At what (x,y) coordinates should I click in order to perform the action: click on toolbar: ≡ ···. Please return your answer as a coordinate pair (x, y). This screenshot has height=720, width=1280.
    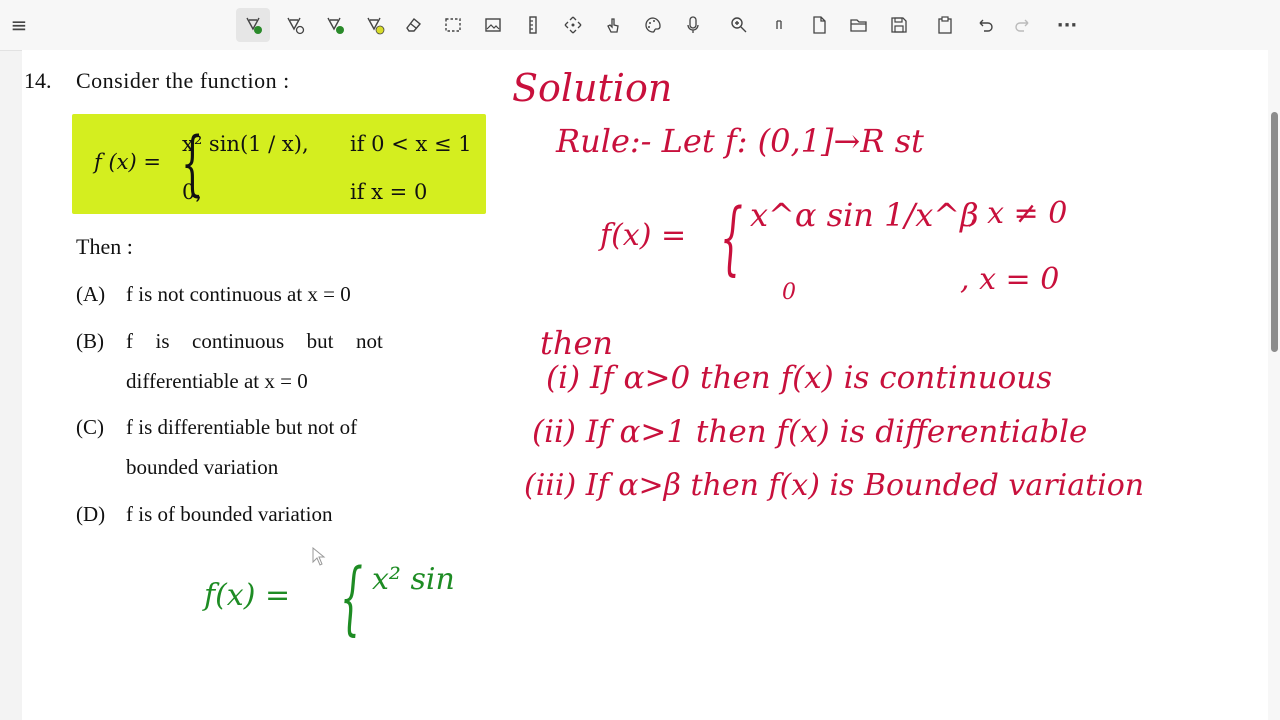
    Looking at the image, I should click on (640, 25).